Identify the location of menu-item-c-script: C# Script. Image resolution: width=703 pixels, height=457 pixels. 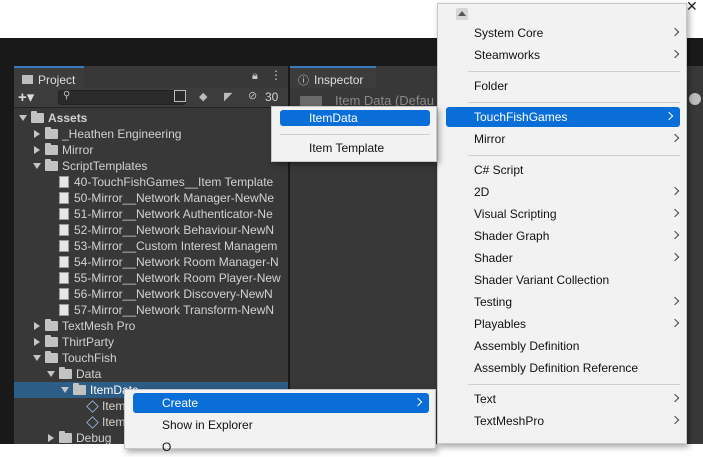
(562, 170).